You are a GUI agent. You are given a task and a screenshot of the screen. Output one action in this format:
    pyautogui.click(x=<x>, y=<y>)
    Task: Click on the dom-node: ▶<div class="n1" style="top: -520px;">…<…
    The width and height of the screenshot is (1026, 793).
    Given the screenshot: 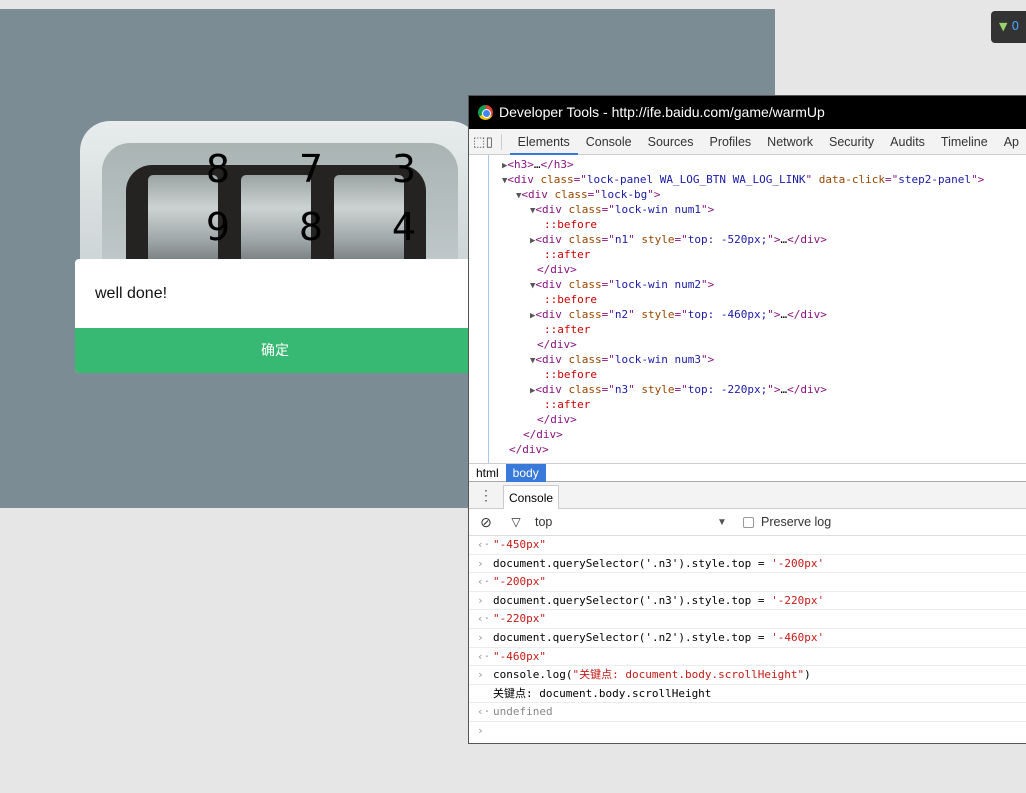 What is the action you would take?
    pyautogui.click(x=747, y=239)
    